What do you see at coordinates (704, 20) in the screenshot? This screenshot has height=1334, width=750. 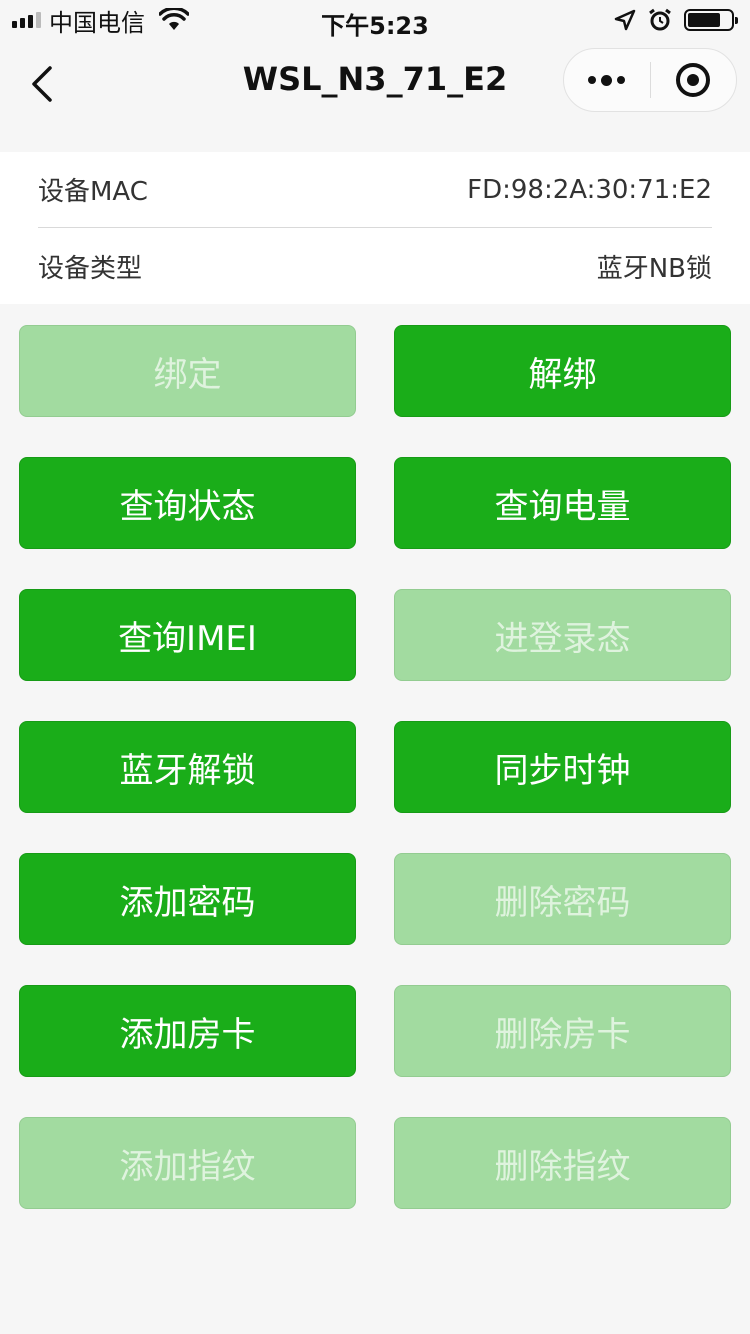 I see `battery-level` at bounding box center [704, 20].